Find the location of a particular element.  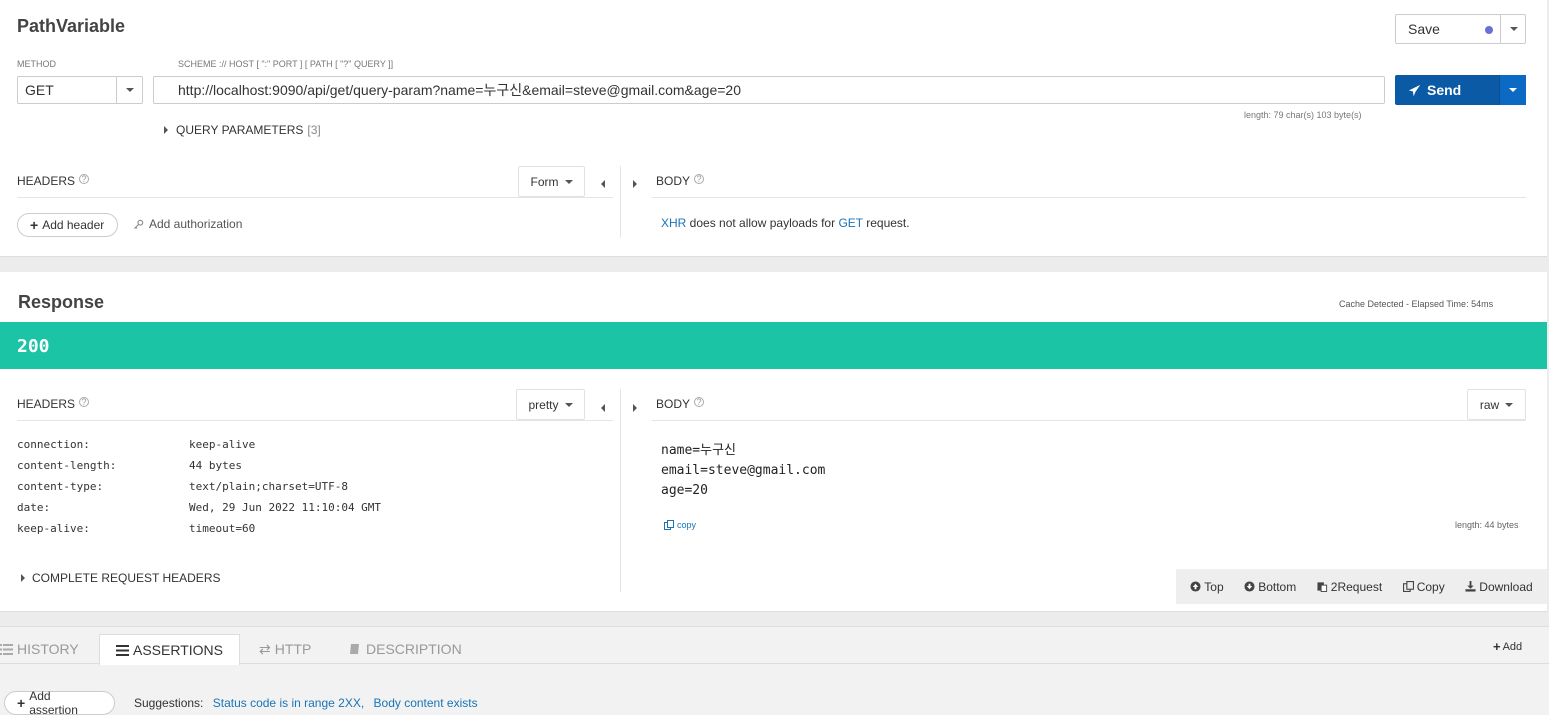

query-params-toggle: QUERY PARAMETERS [3] is located at coordinates (242, 130).